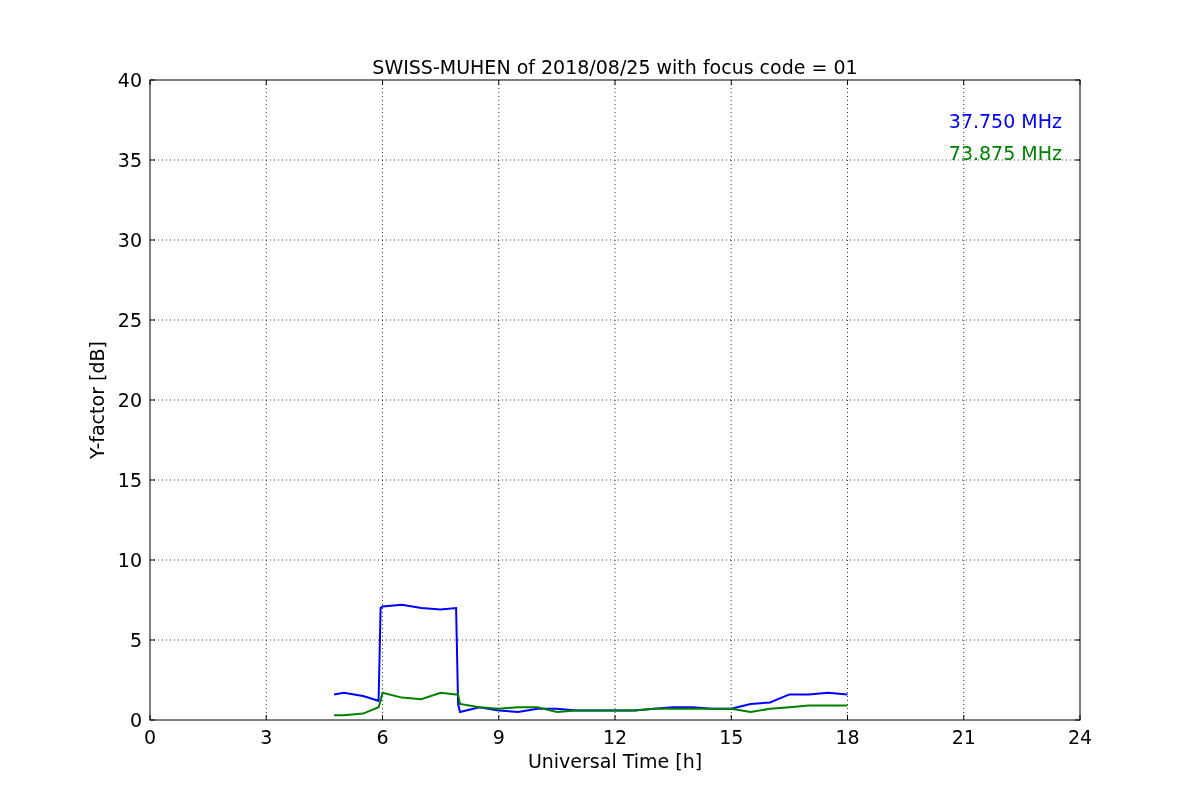 This screenshot has width=1200, height=800. What do you see at coordinates (615, 67) in the screenshot?
I see `chart-title: SWISS-MUHEN of 2018/08/25 with focus code = 01` at bounding box center [615, 67].